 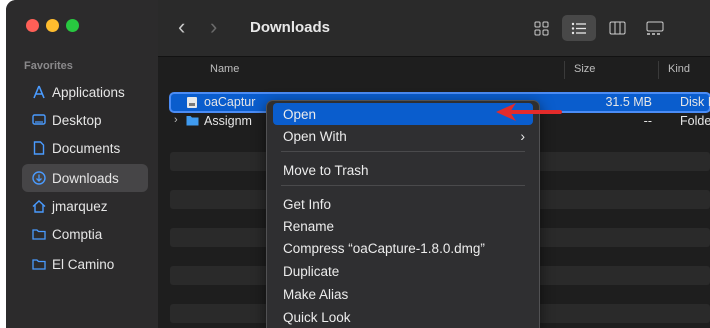 I want to click on menu-item-label: Duplicate, so click(x=311, y=271).